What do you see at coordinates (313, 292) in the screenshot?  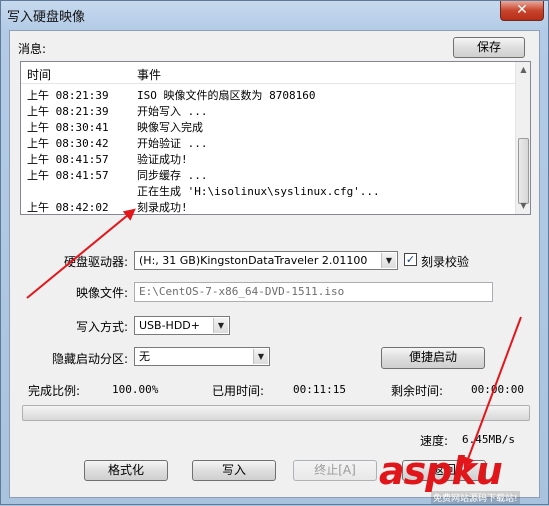 I see `image-file-field: E:\CentOS-7-x86_64-DVD-1511.iso` at bounding box center [313, 292].